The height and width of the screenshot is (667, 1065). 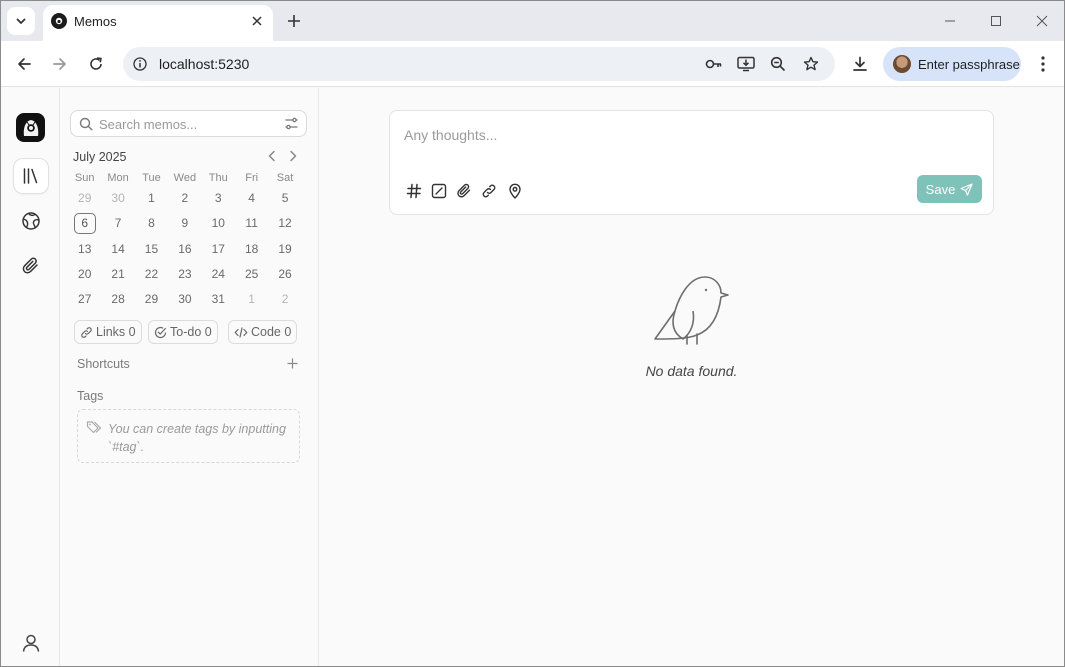 What do you see at coordinates (479, 64) in the screenshot?
I see `address-bar: localhost:5230` at bounding box center [479, 64].